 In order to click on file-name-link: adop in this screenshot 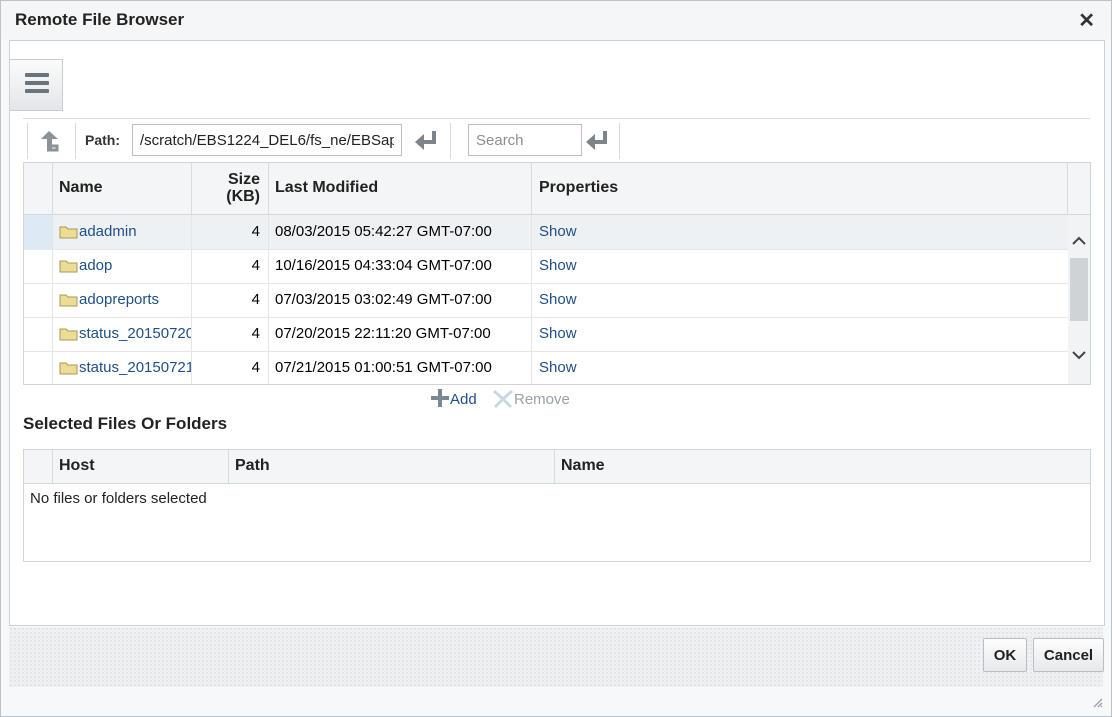, I will do `click(95, 265)`.